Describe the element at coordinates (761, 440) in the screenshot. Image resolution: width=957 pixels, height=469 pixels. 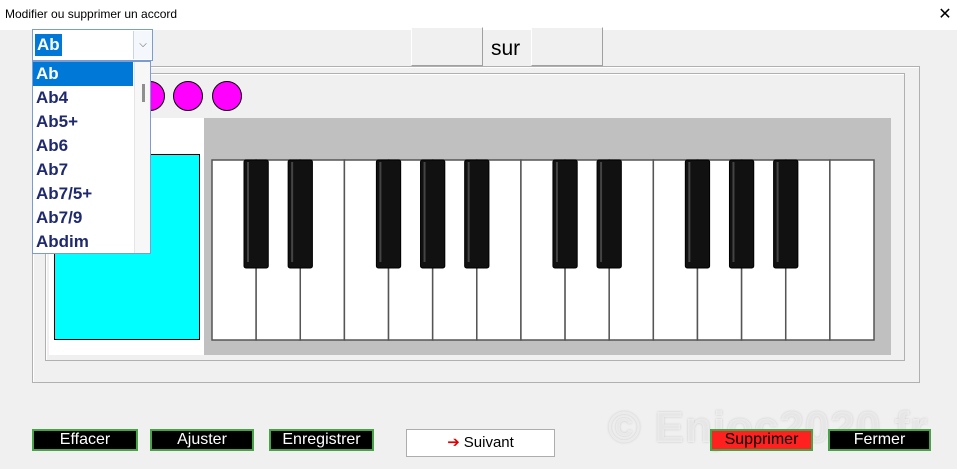
I see `supprimer-button: Supprimer` at that location.